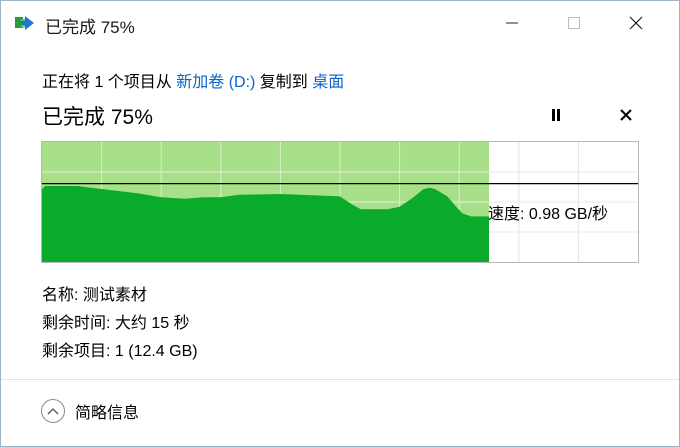 The height and width of the screenshot is (447, 680). I want to click on source-link: 新加卷 (D:), so click(215, 82).